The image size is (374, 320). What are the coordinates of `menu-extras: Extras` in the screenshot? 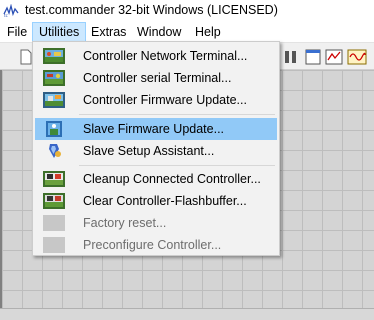 It's located at (108, 32).